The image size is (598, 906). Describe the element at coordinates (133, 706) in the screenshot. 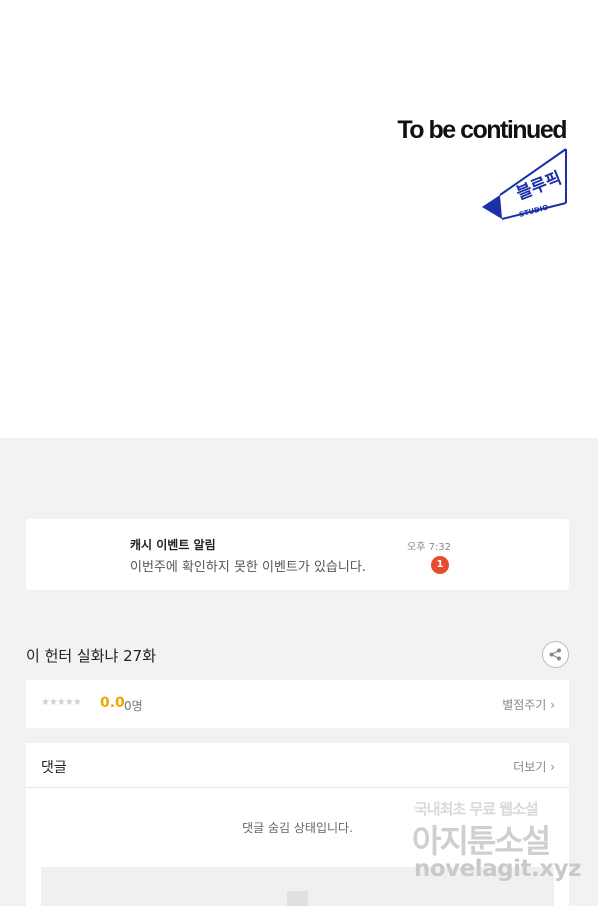

I see `rating-count: 0명` at that location.